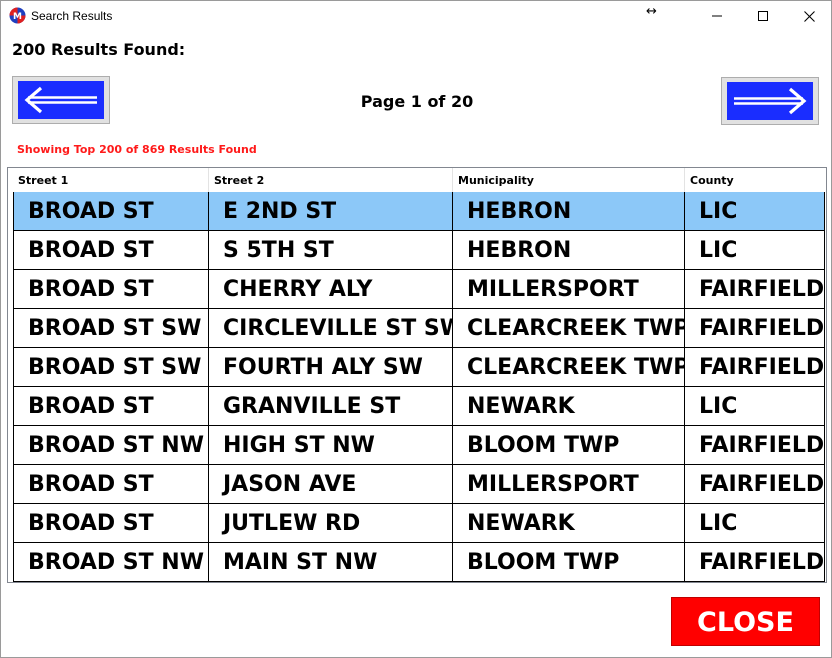  I want to click on cell-street-2: JASON AVE, so click(331, 484).